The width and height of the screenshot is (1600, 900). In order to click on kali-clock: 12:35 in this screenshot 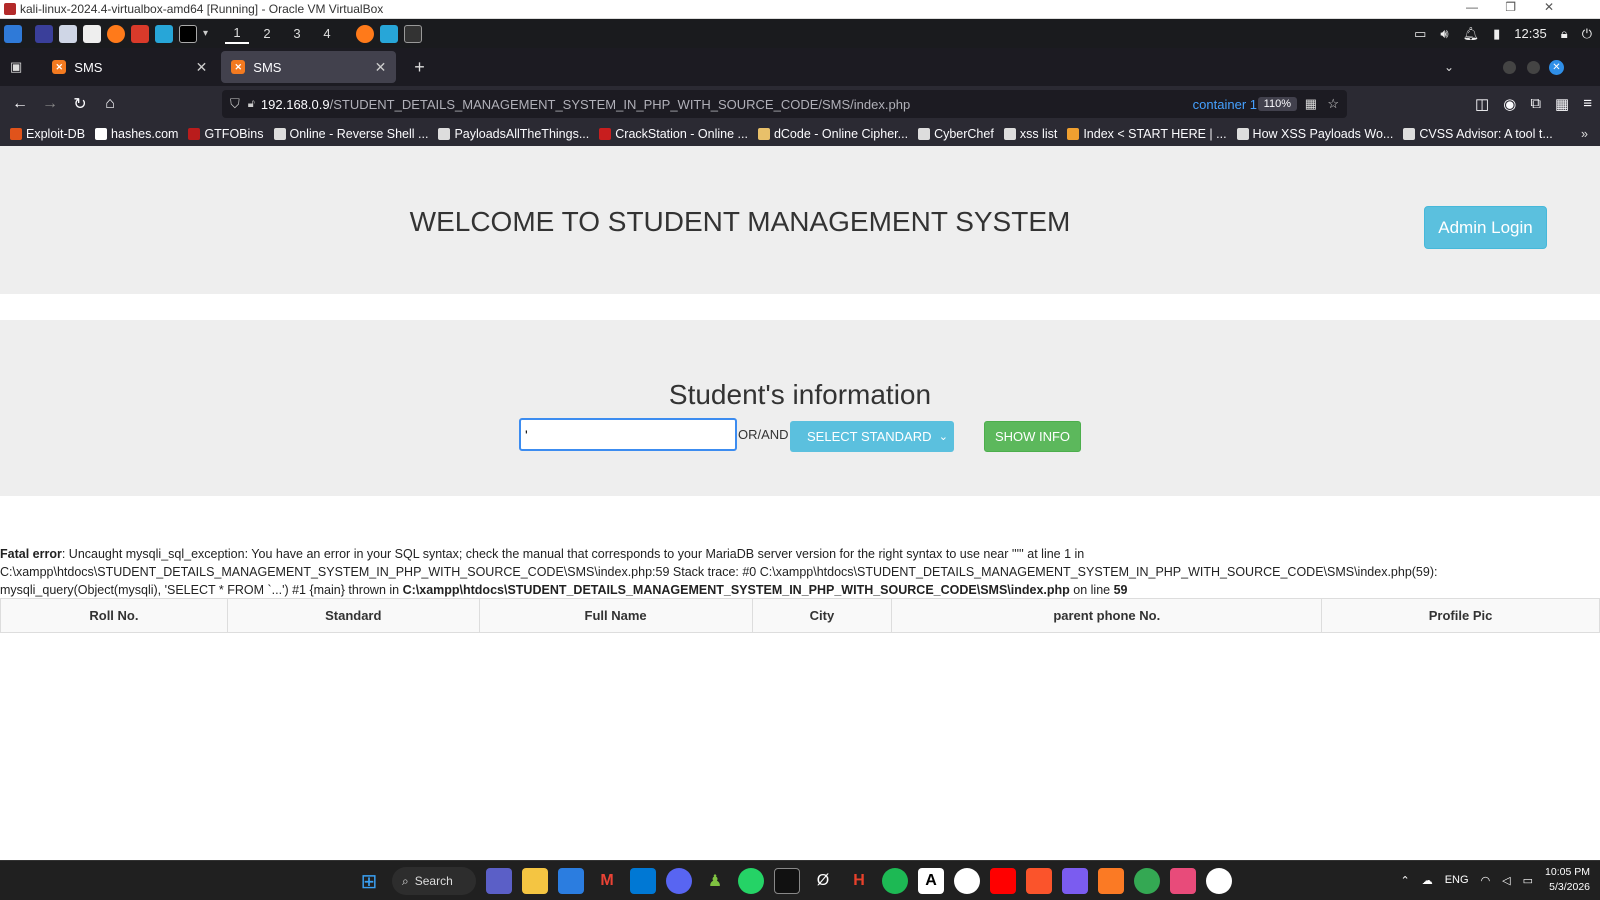, I will do `click(1530, 33)`.